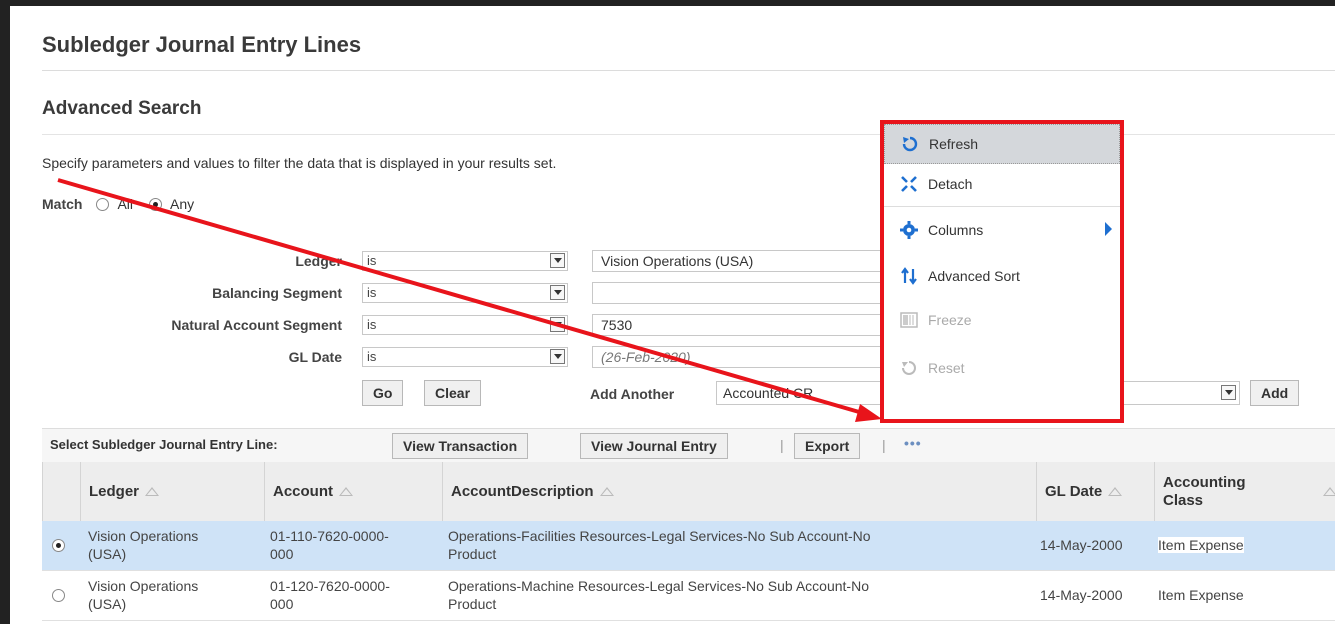 The image size is (1335, 624). I want to click on ledger-value-field: Vision Operations (USA), so click(742, 261).